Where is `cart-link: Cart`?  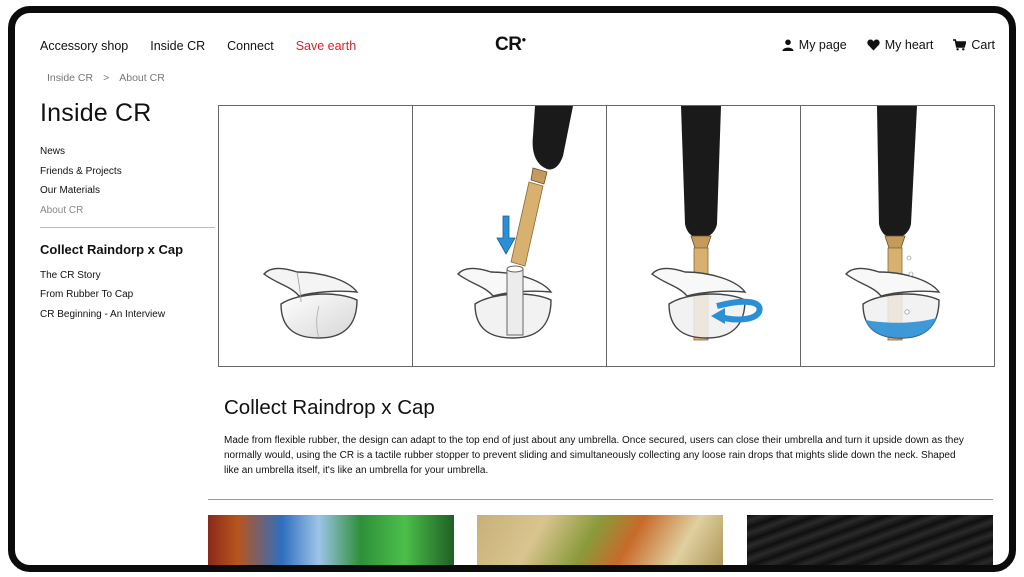 cart-link: Cart is located at coordinates (974, 45).